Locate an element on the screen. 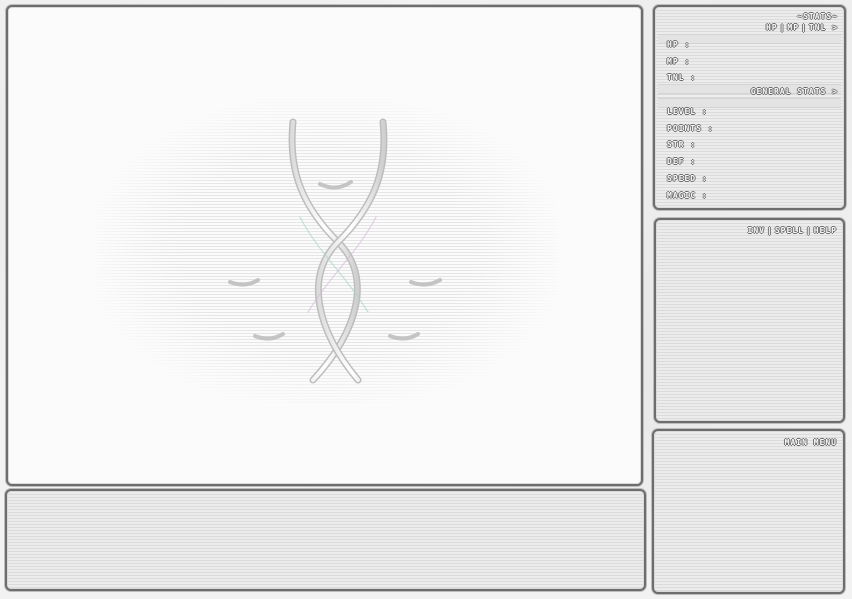 This screenshot has height=599, width=852. stat-str-label: STR : is located at coordinates (682, 144).